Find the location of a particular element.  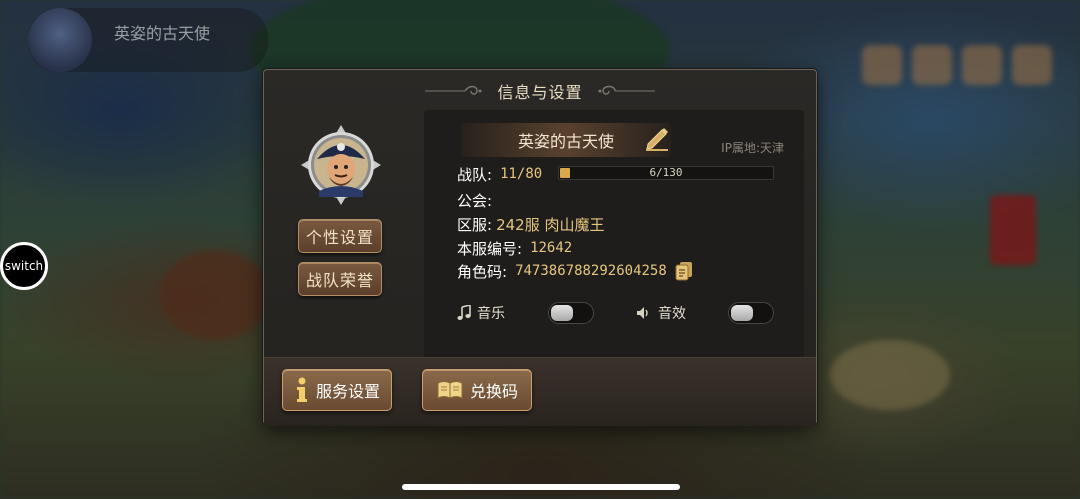

server-label: 区服: is located at coordinates (475, 224).